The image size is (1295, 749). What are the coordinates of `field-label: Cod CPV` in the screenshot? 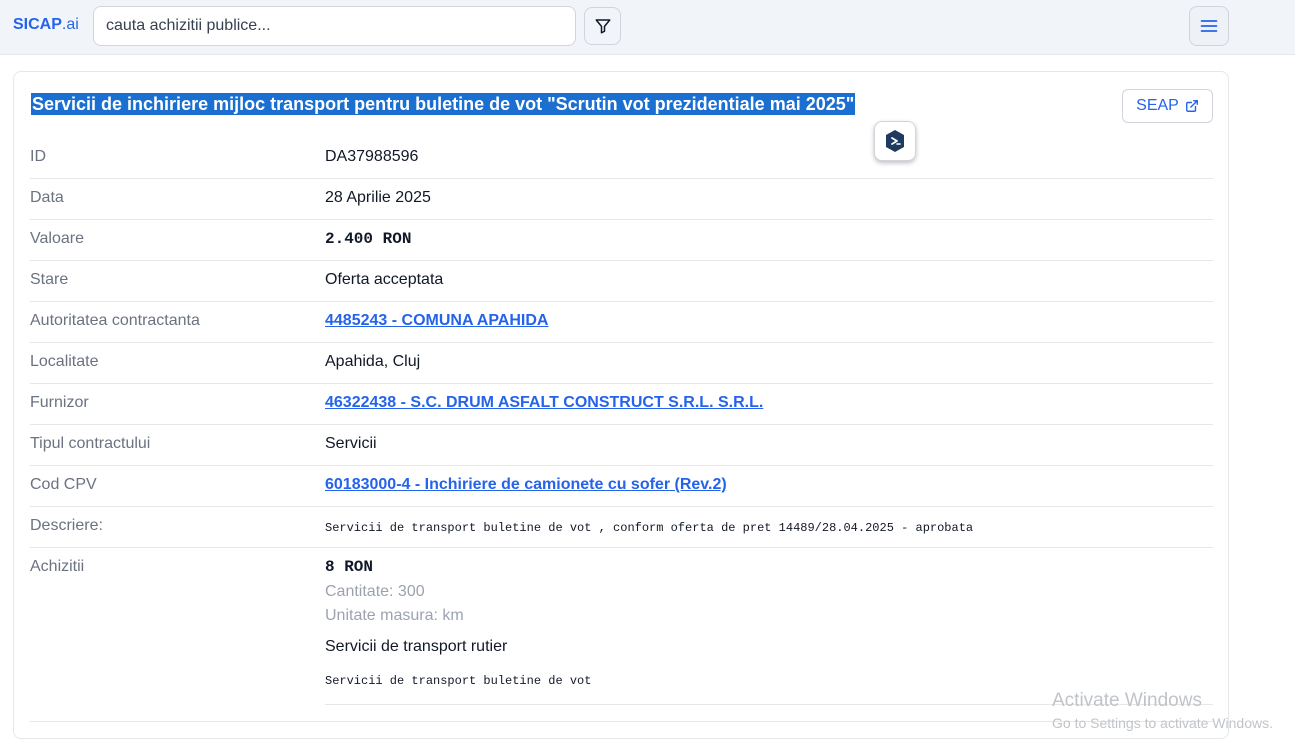 It's located at (63, 484).